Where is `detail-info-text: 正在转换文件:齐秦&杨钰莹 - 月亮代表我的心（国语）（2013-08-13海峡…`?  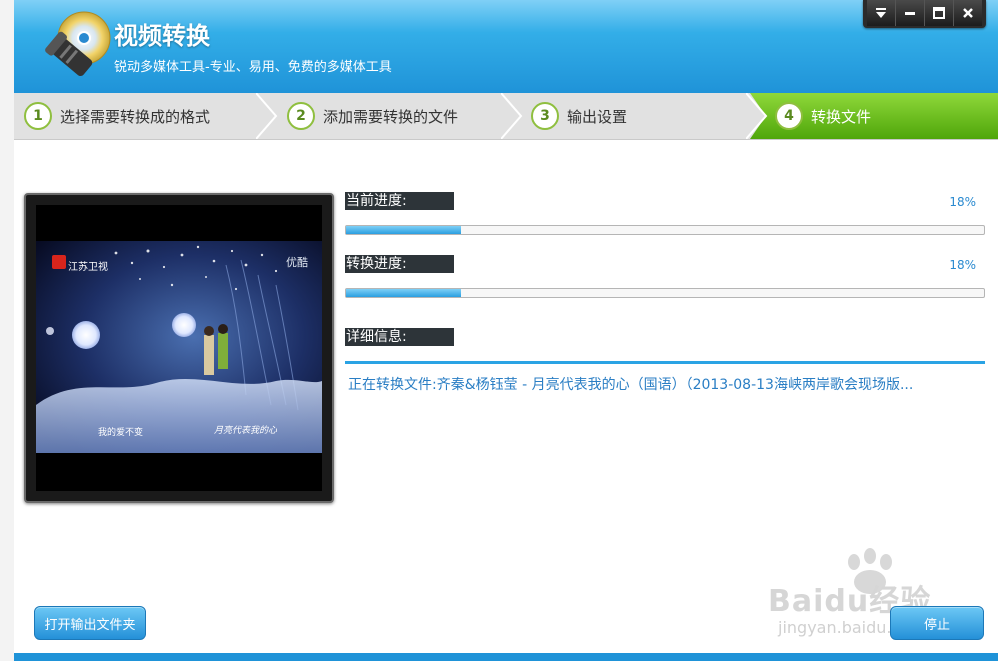 detail-info-text: 正在转换文件:齐秦&杨钰莹 - 月亮代表我的心（国语）（2013-08-13海峡… is located at coordinates (631, 385).